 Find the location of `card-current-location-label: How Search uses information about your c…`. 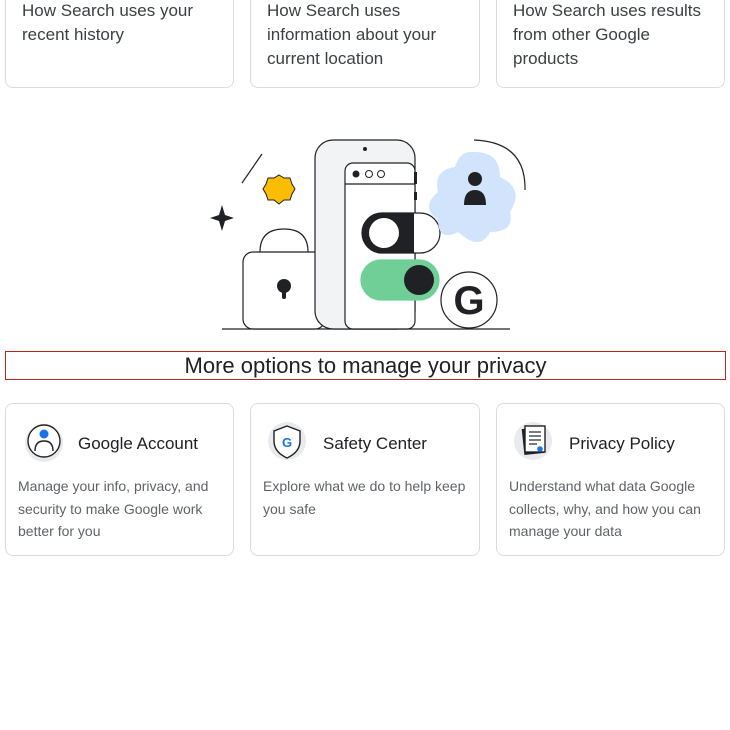

card-current-location-label: How Search uses information about your c… is located at coordinates (352, 34).